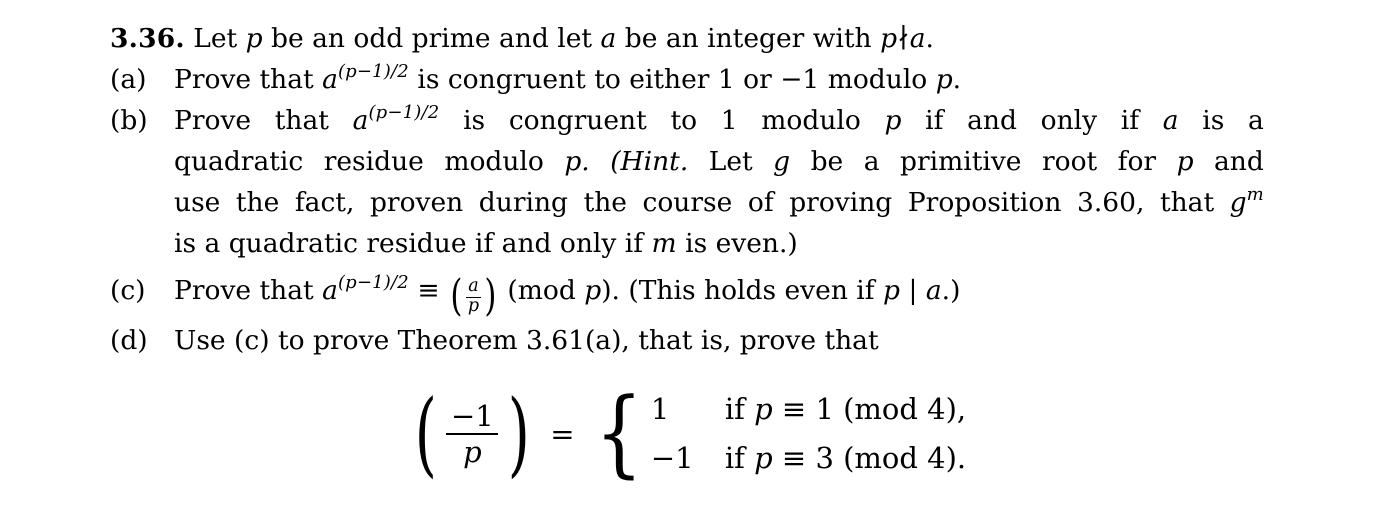  Describe the element at coordinates (960, 161) in the screenshot. I see `b2-w9: primitive` at that location.